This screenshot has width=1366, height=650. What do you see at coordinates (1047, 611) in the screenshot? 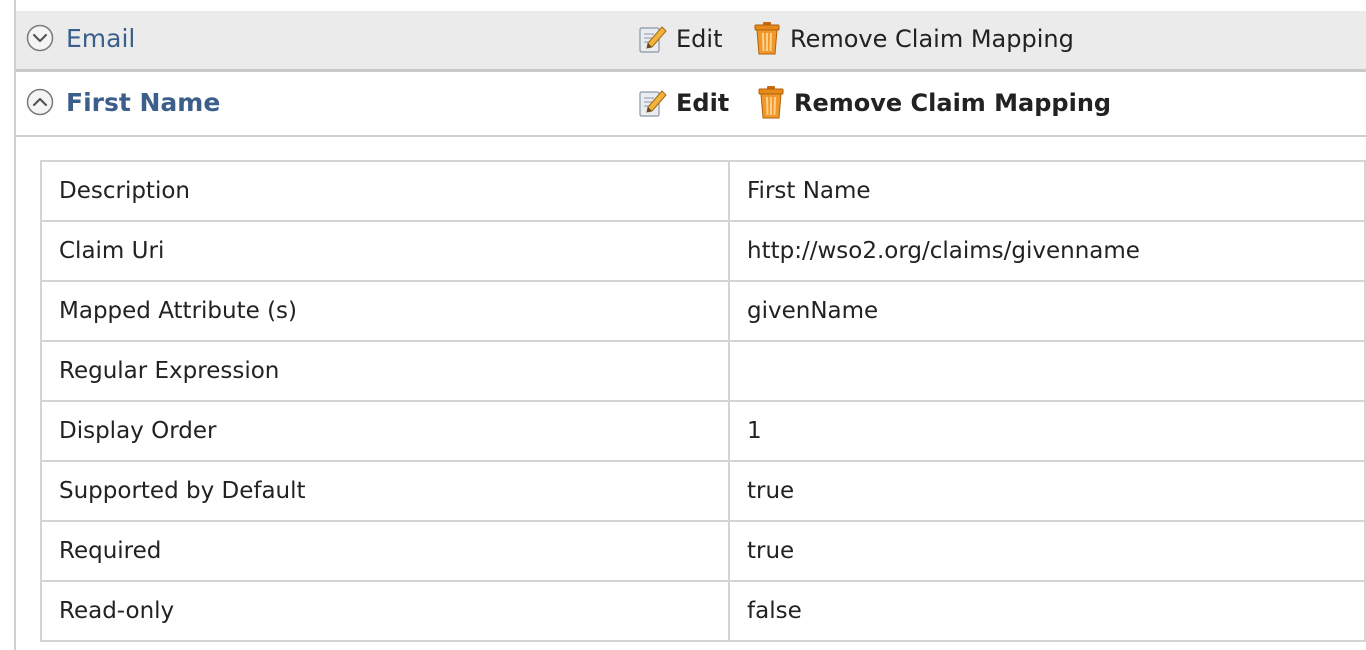
I see `row-value-read-only: false` at bounding box center [1047, 611].